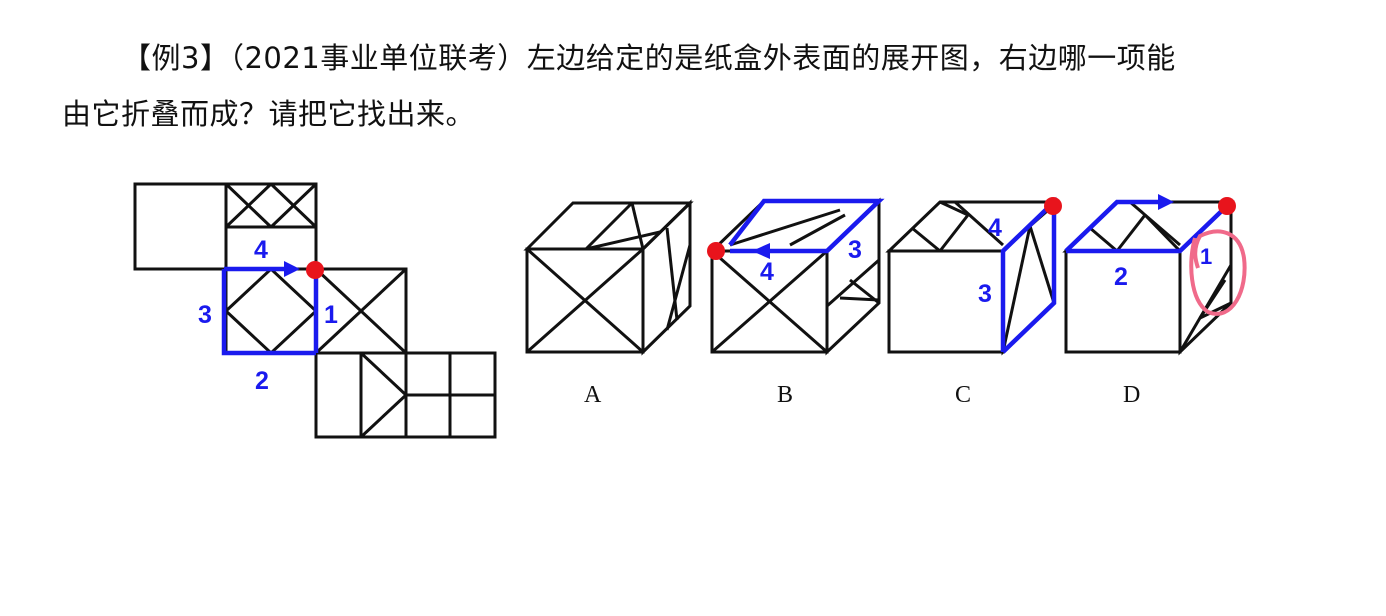  I want to click on option-d-edge-top, so click(1112, 226).